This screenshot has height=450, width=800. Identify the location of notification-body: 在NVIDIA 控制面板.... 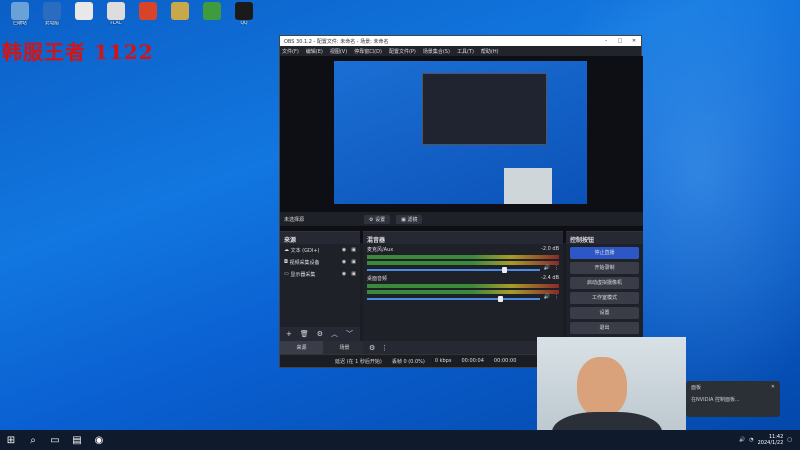
(715, 400).